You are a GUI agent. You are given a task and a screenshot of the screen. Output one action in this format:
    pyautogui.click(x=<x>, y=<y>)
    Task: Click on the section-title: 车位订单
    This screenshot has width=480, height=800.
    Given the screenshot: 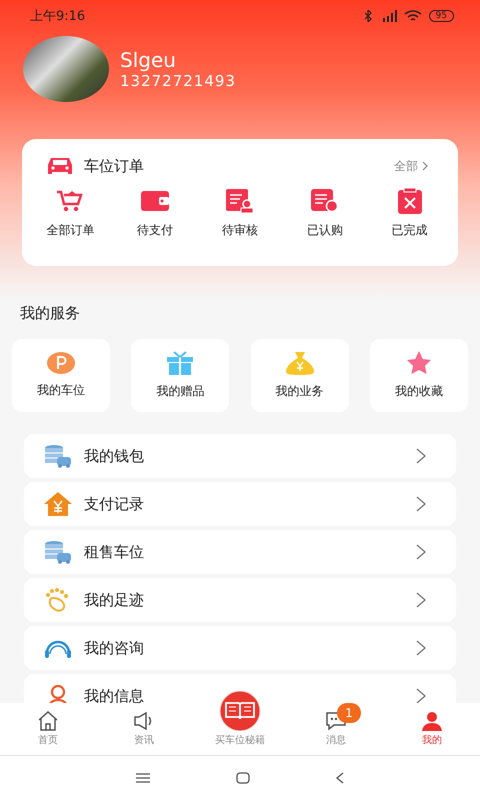 What is the action you would take?
    pyautogui.click(x=114, y=166)
    